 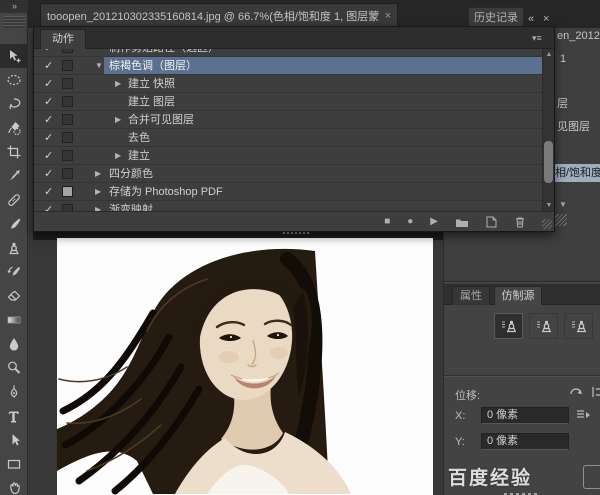 I want to click on tool-path-selection, so click(x=14, y=440).